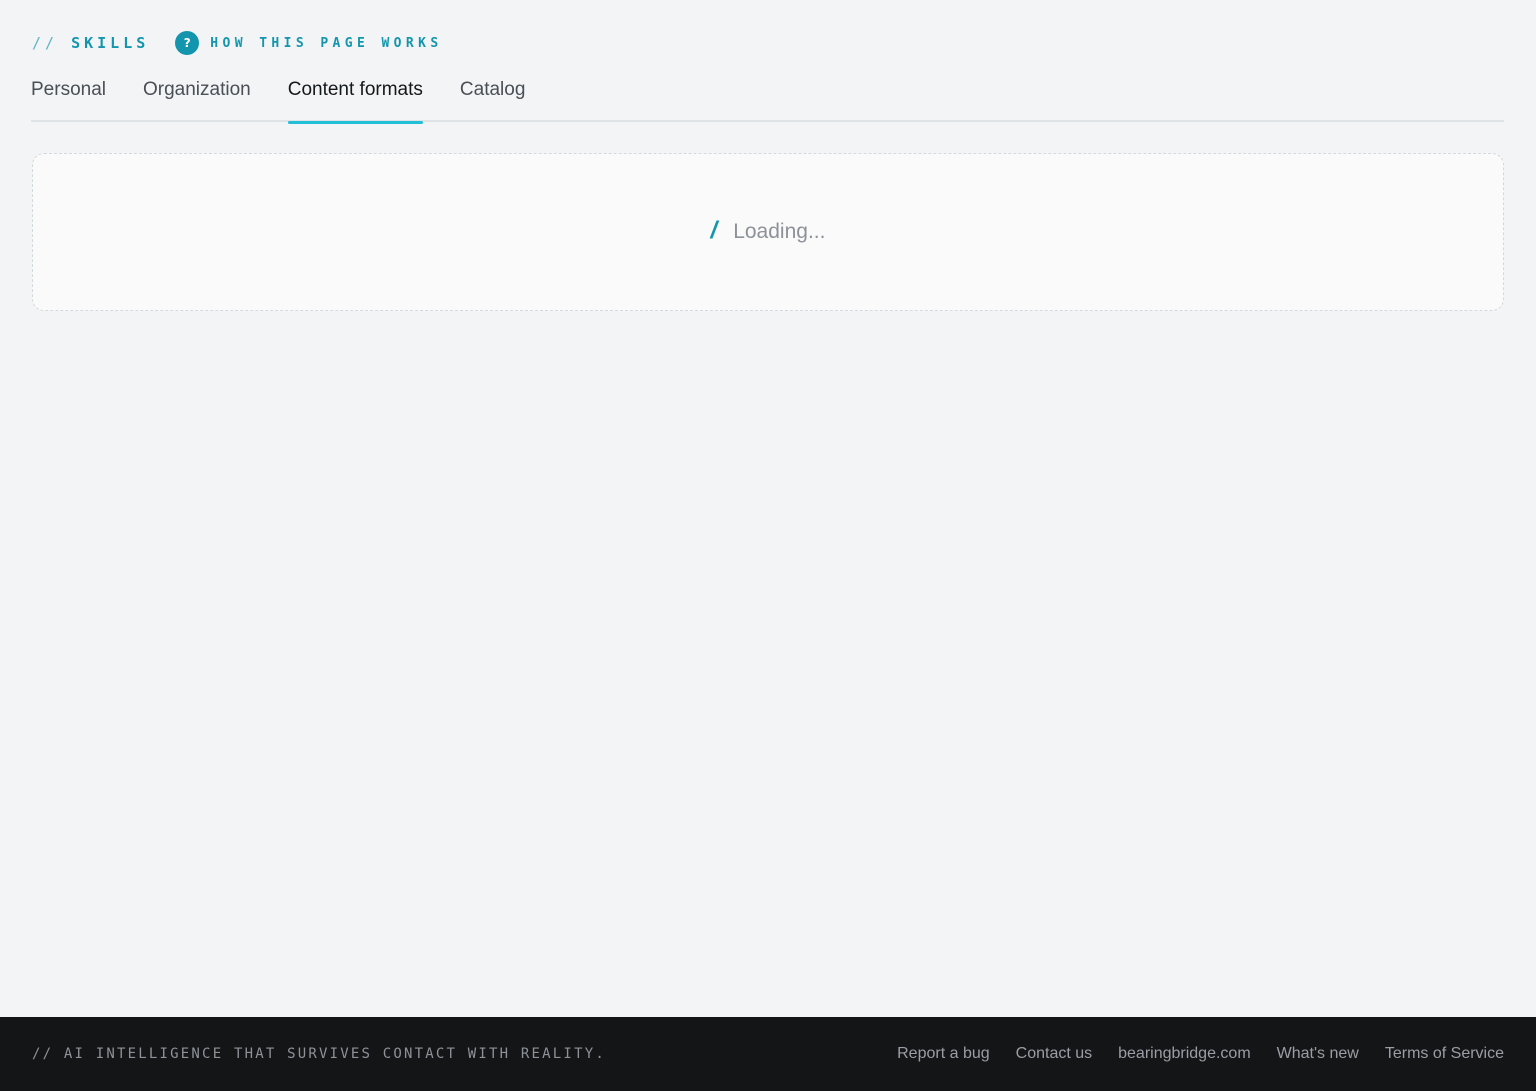 Image resolution: width=1536 pixels, height=1091 pixels. Describe the element at coordinates (187, 43) in the screenshot. I see `help-icon: ?` at that location.